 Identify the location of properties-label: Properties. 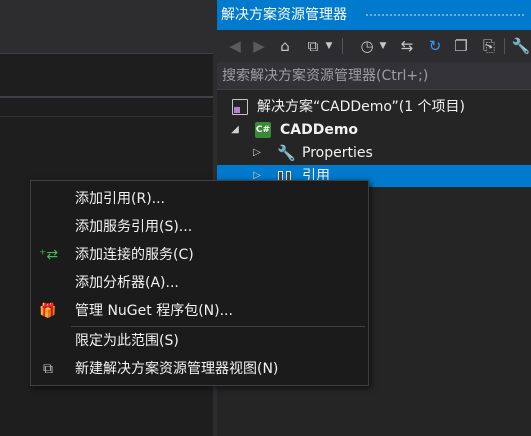
(337, 153).